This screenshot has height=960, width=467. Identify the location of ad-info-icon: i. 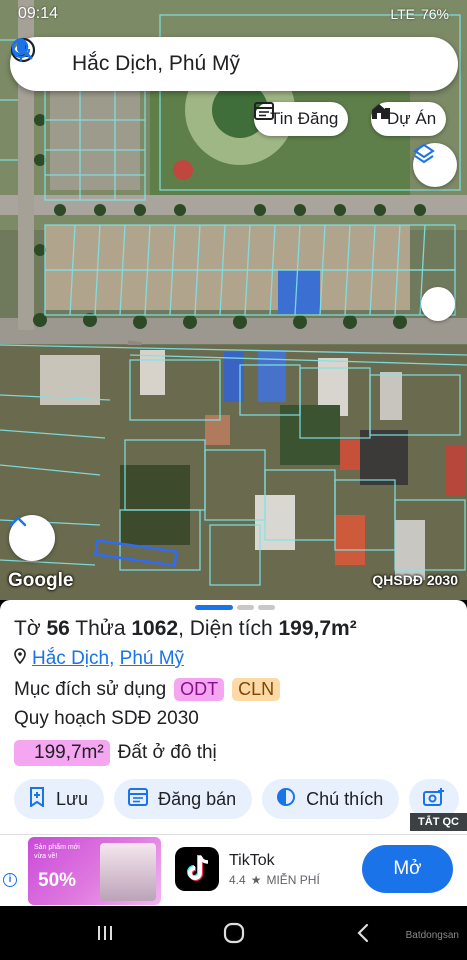
(10, 880).